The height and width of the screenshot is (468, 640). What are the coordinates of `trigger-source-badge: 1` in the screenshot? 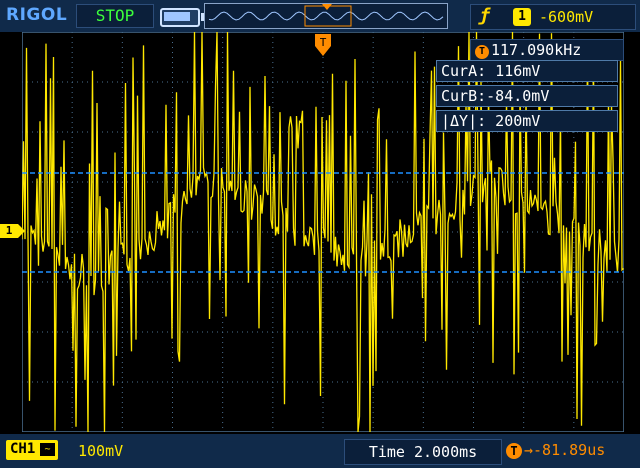 It's located at (522, 17).